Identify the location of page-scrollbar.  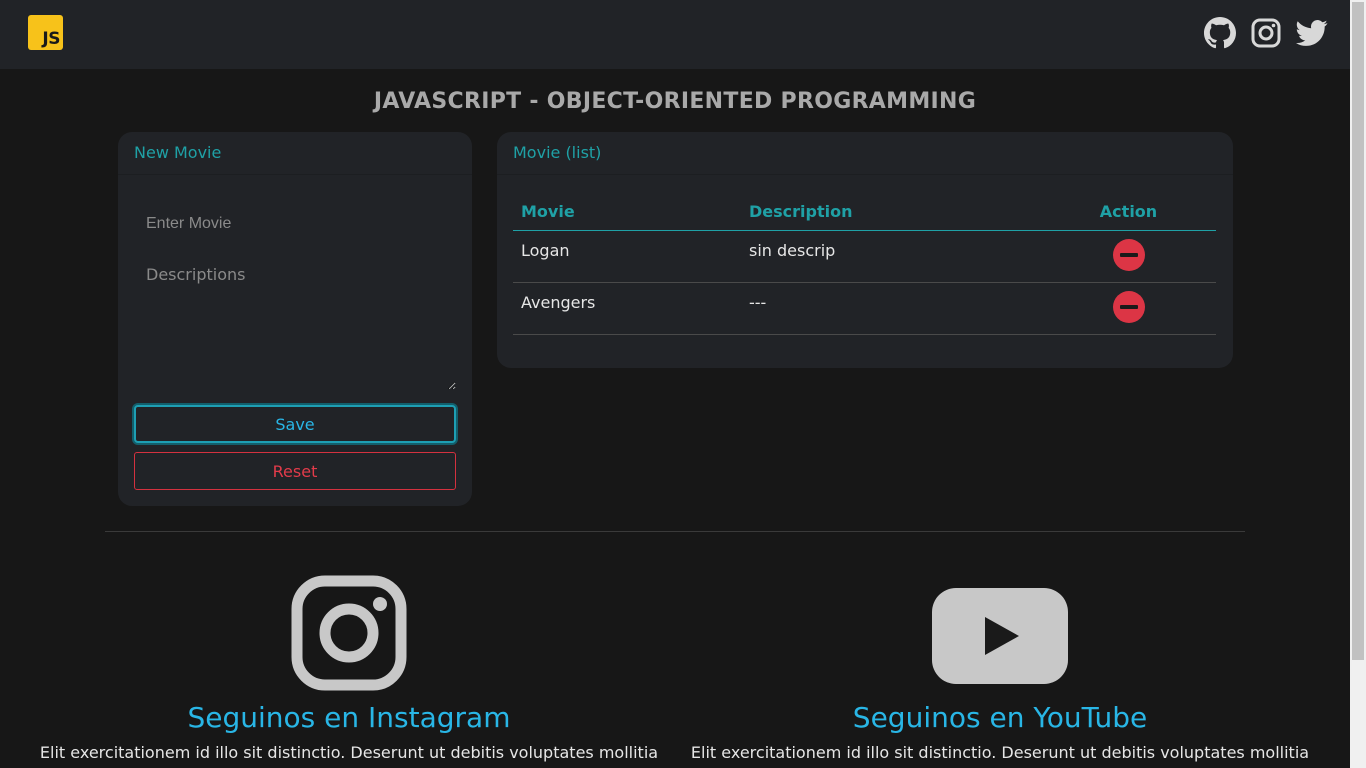
(1358, 384).